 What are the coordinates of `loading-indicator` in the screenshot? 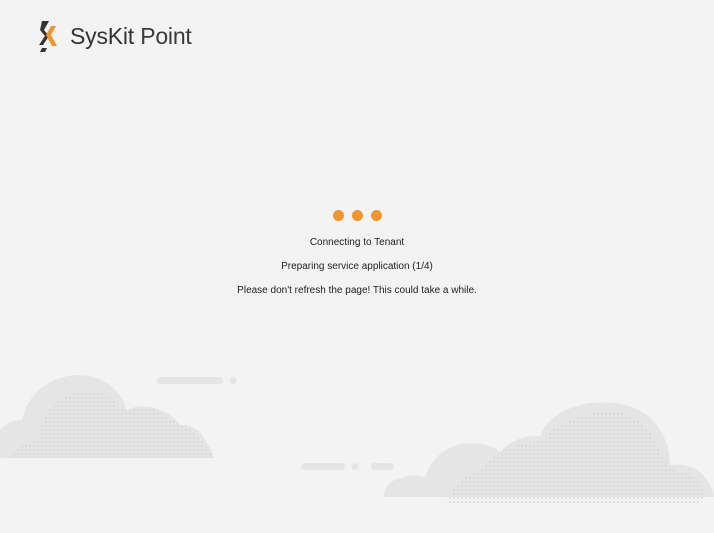 It's located at (357, 215).